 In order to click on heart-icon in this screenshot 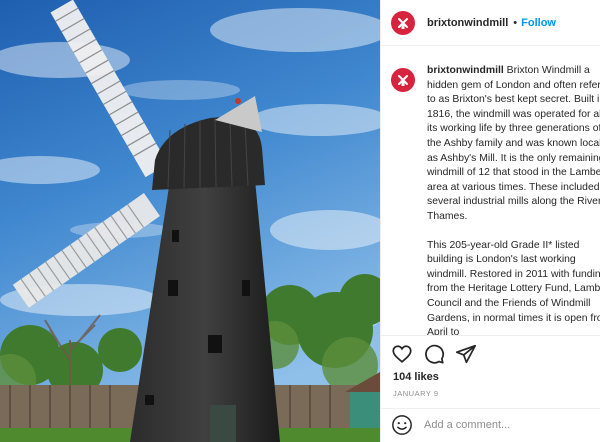, I will do `click(402, 354)`.